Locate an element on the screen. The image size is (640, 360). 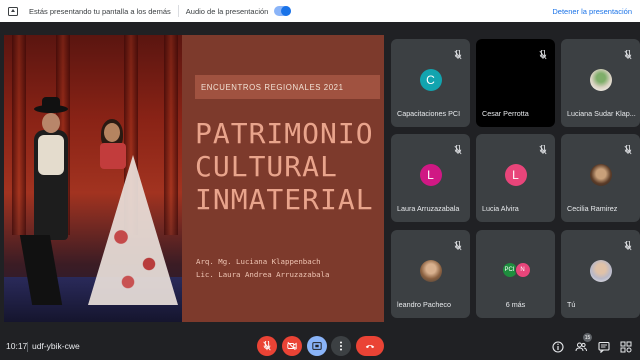
more-participants-tile: PCI N 6 más is located at coordinates (515, 274).